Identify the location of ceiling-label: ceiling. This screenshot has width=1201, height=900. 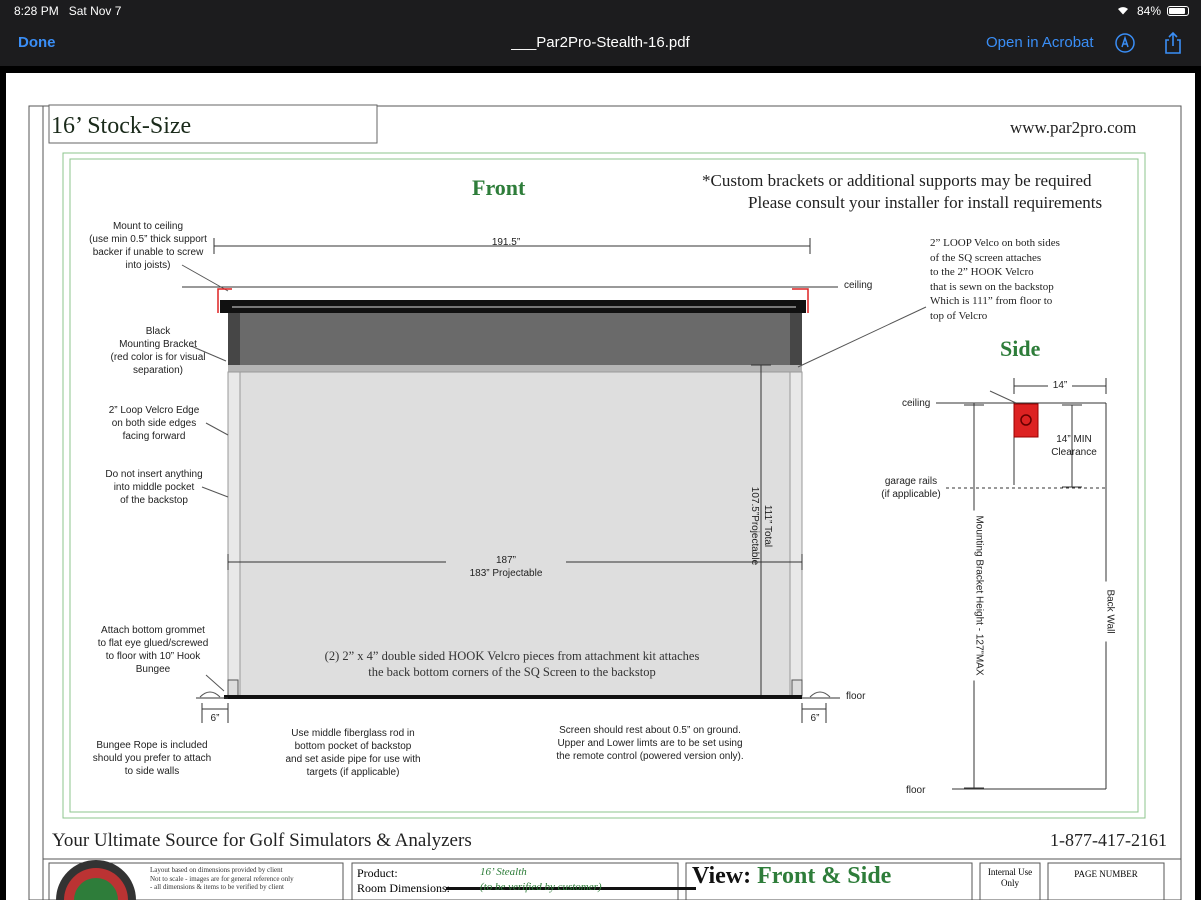
(858, 285).